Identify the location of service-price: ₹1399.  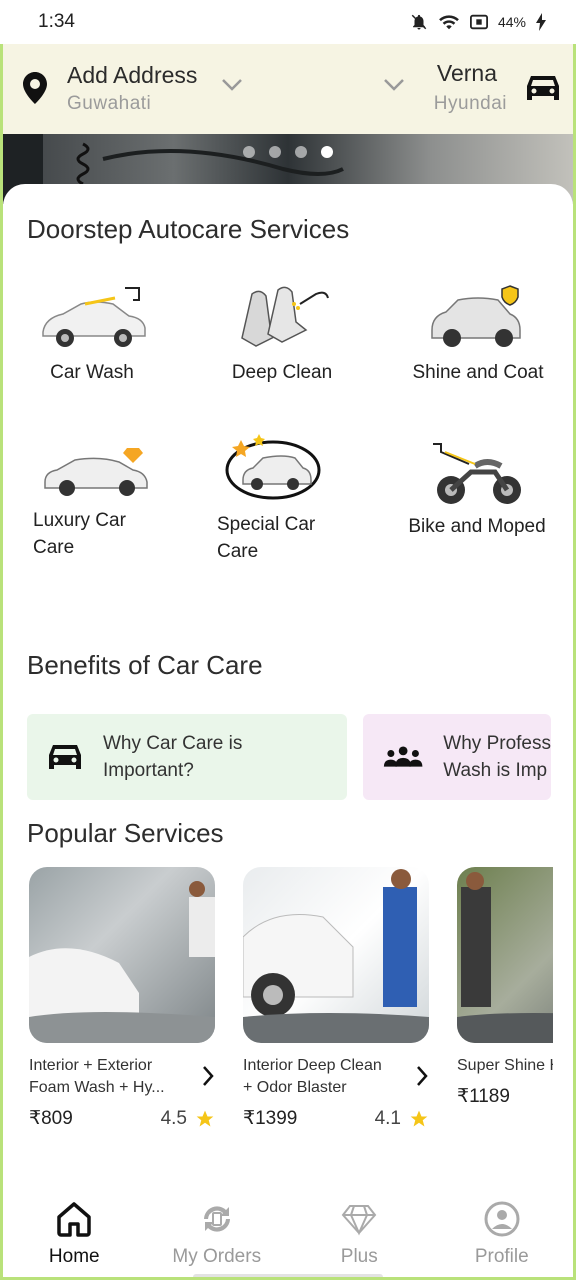
(270, 1118).